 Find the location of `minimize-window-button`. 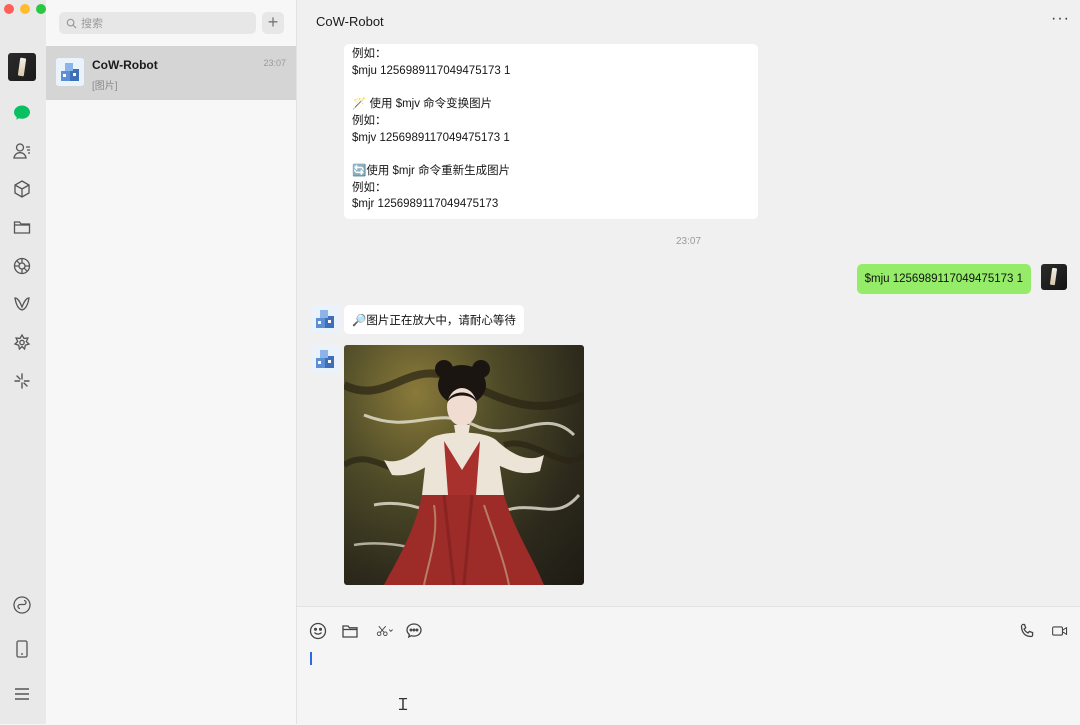

minimize-window-button is located at coordinates (25, 9).